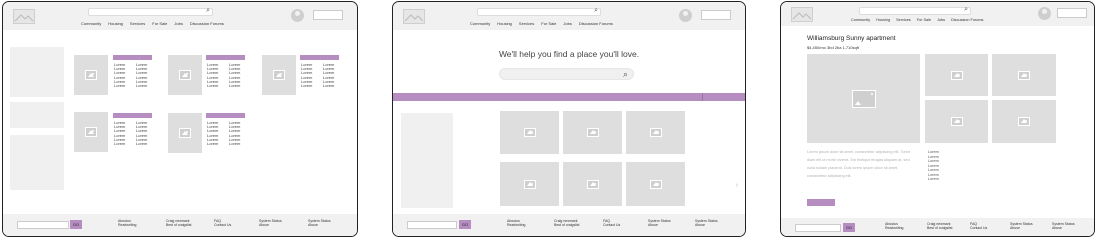  Describe the element at coordinates (833, 47) in the screenshot. I see `listing-specs: $4,450/mo 3bd 2ba 1,710sqft` at that location.